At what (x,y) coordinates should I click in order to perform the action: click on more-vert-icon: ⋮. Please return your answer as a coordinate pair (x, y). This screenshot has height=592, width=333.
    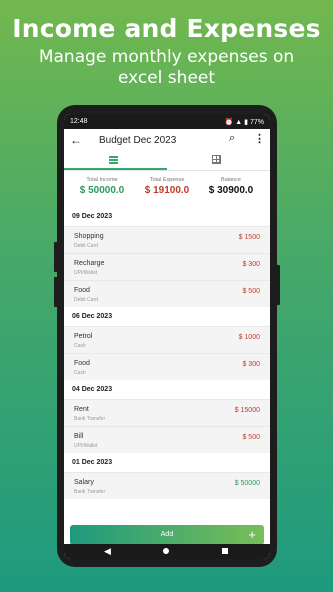
    Looking at the image, I should click on (259, 138).